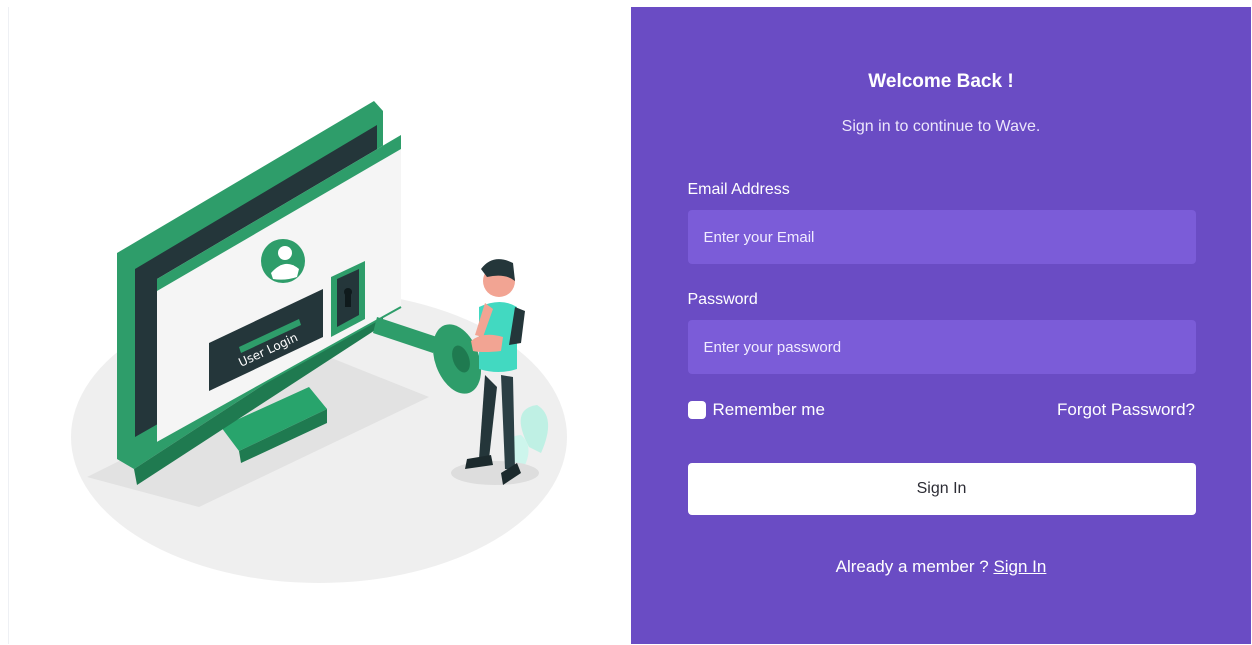  Describe the element at coordinates (941, 81) in the screenshot. I see `welcome-title: Welcome Back !` at that location.